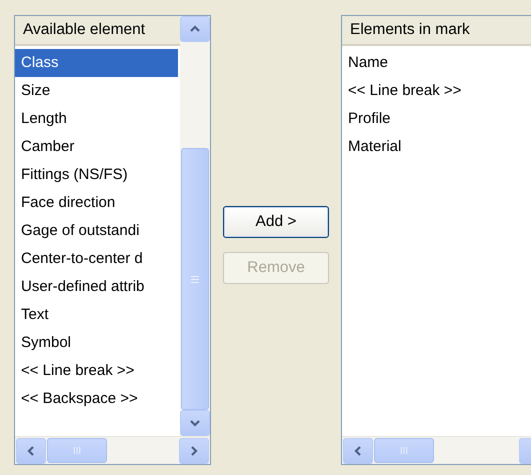 The width and height of the screenshot is (531, 475). Describe the element at coordinates (436, 147) in the screenshot. I see `list-item: Material` at that location.